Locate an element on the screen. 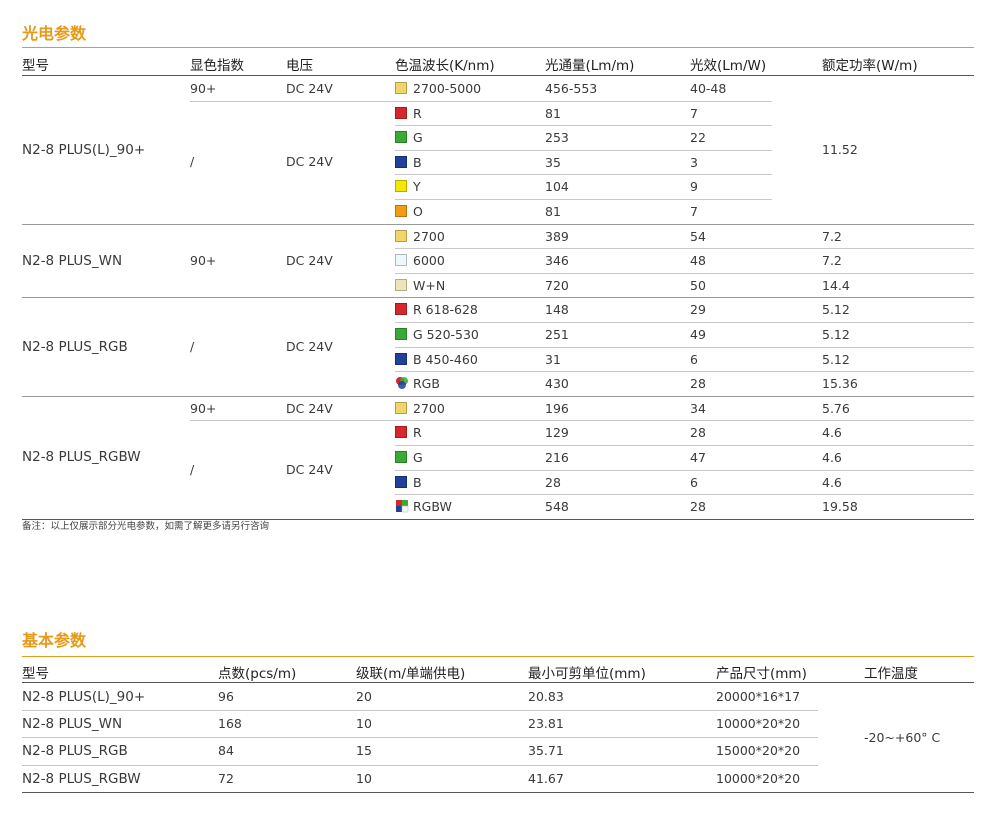 The height and width of the screenshot is (820, 999). cct-value: 6000 is located at coordinates (429, 261).